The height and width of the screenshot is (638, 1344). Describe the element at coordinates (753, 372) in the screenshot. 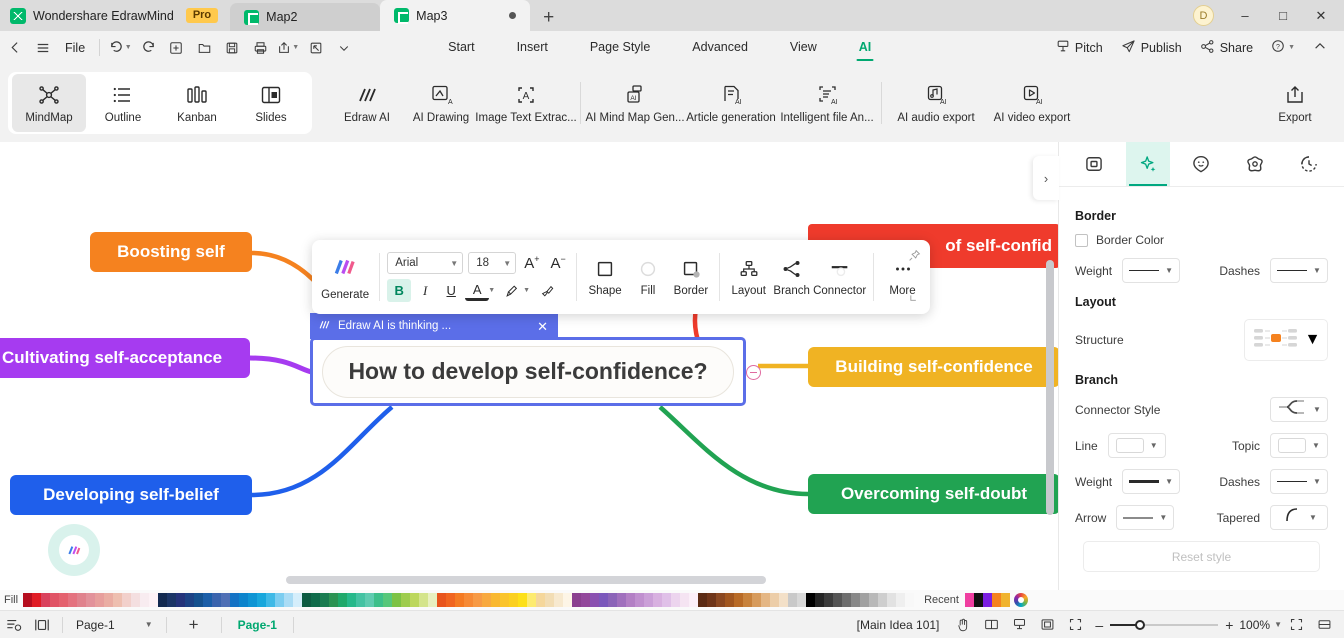

I see `collapse-branch-handle` at that location.